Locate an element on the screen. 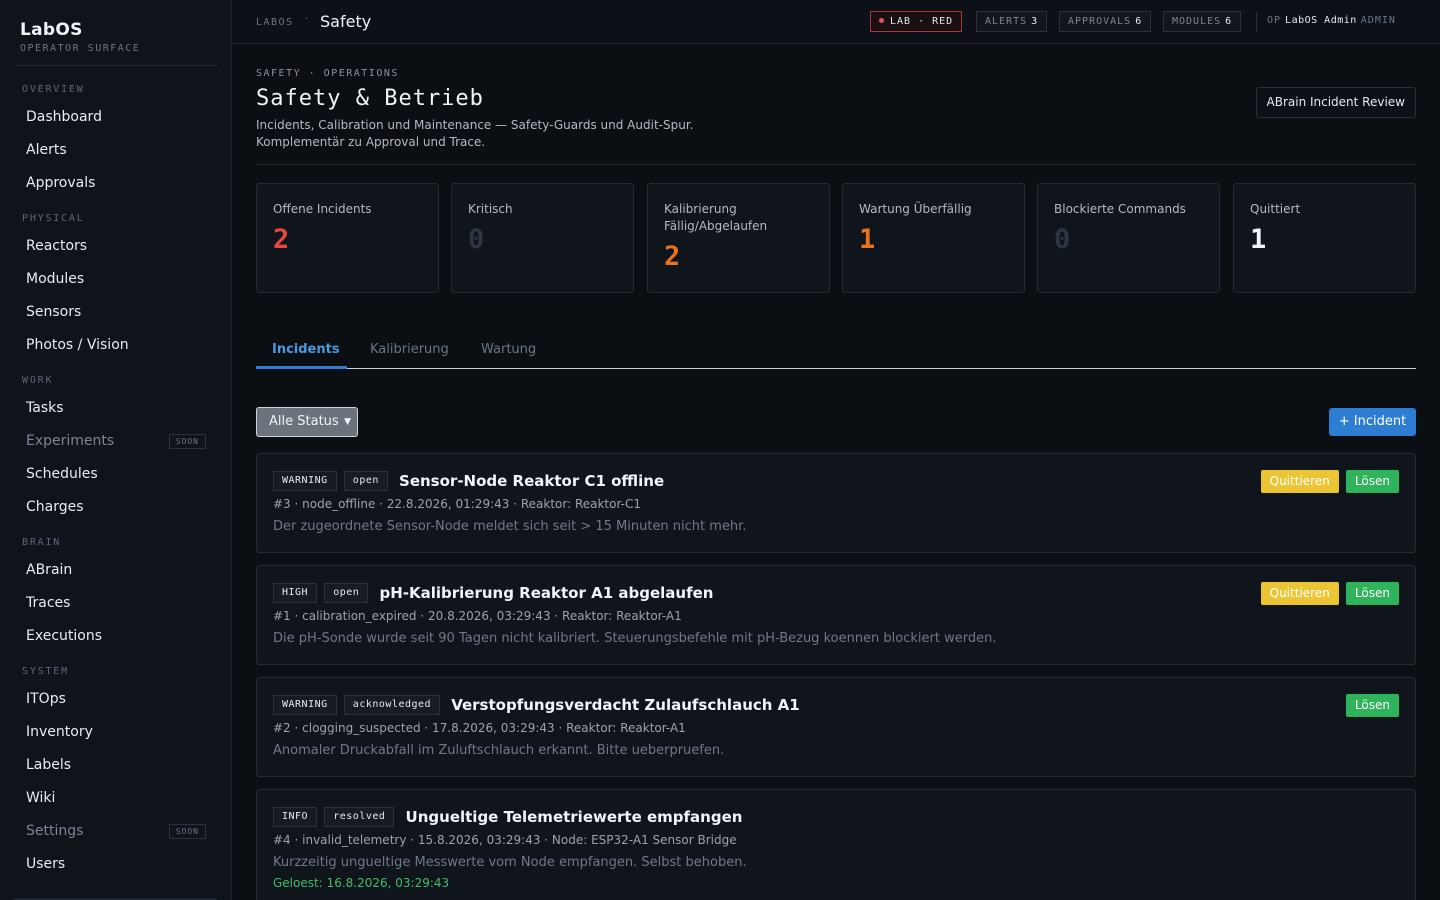  incident-title: Verstopfungsverdacht Zulaufschlauch A1 is located at coordinates (625, 705).